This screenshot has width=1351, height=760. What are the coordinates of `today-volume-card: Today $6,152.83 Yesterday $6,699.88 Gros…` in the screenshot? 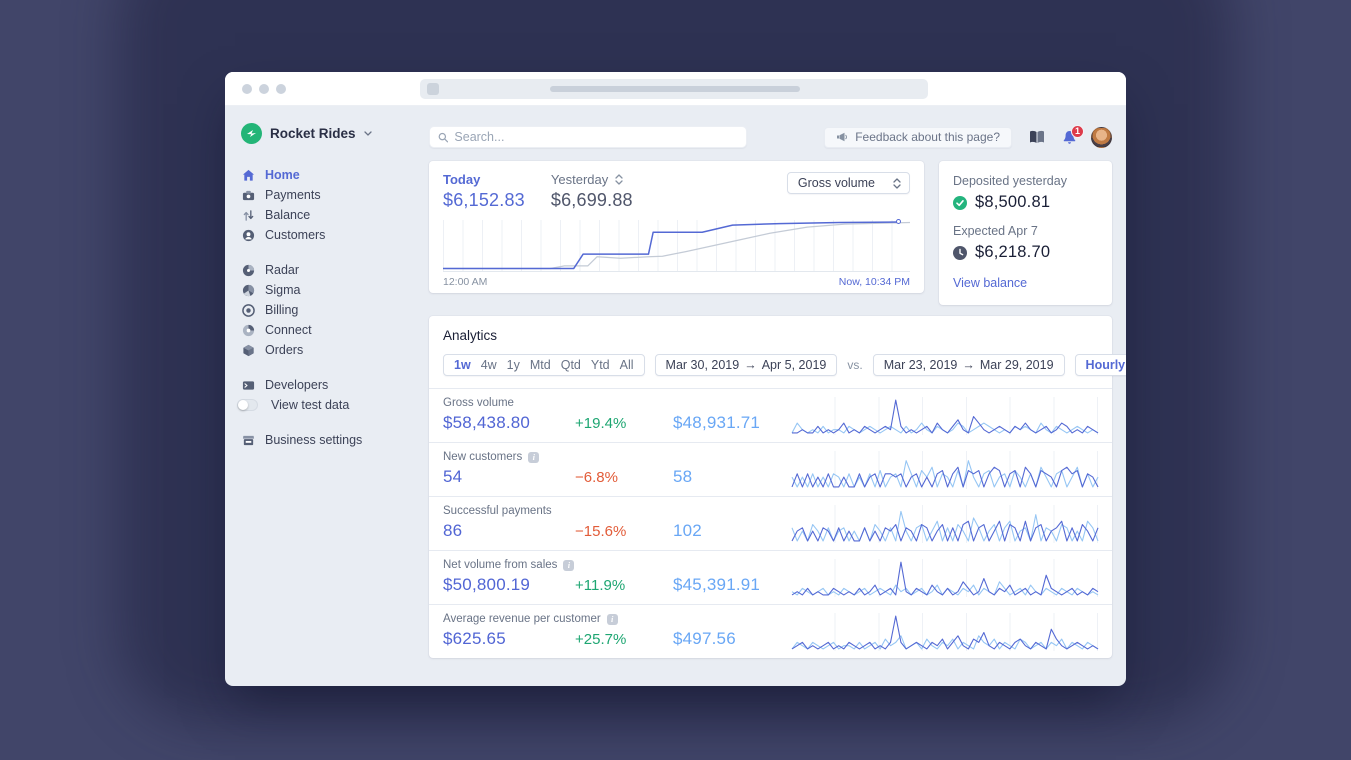 It's located at (676, 227).